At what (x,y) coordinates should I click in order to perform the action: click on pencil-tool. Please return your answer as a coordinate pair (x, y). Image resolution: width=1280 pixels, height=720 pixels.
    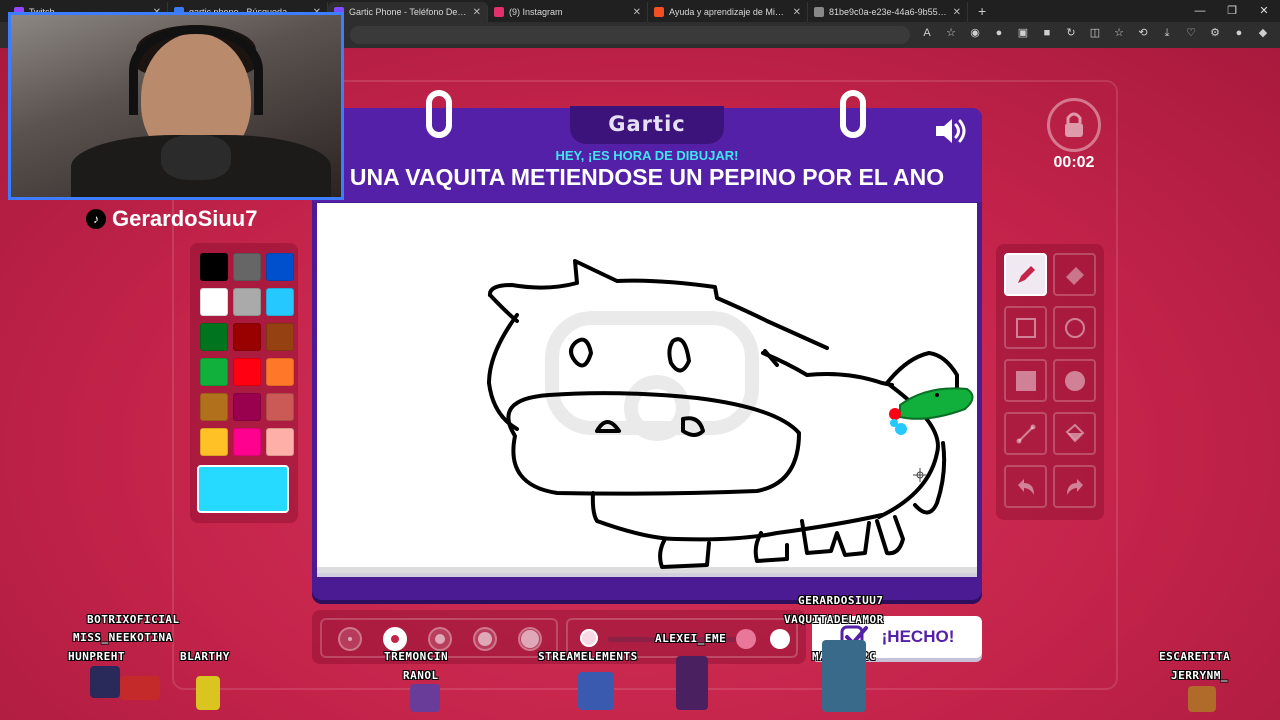
    Looking at the image, I should click on (1025, 274).